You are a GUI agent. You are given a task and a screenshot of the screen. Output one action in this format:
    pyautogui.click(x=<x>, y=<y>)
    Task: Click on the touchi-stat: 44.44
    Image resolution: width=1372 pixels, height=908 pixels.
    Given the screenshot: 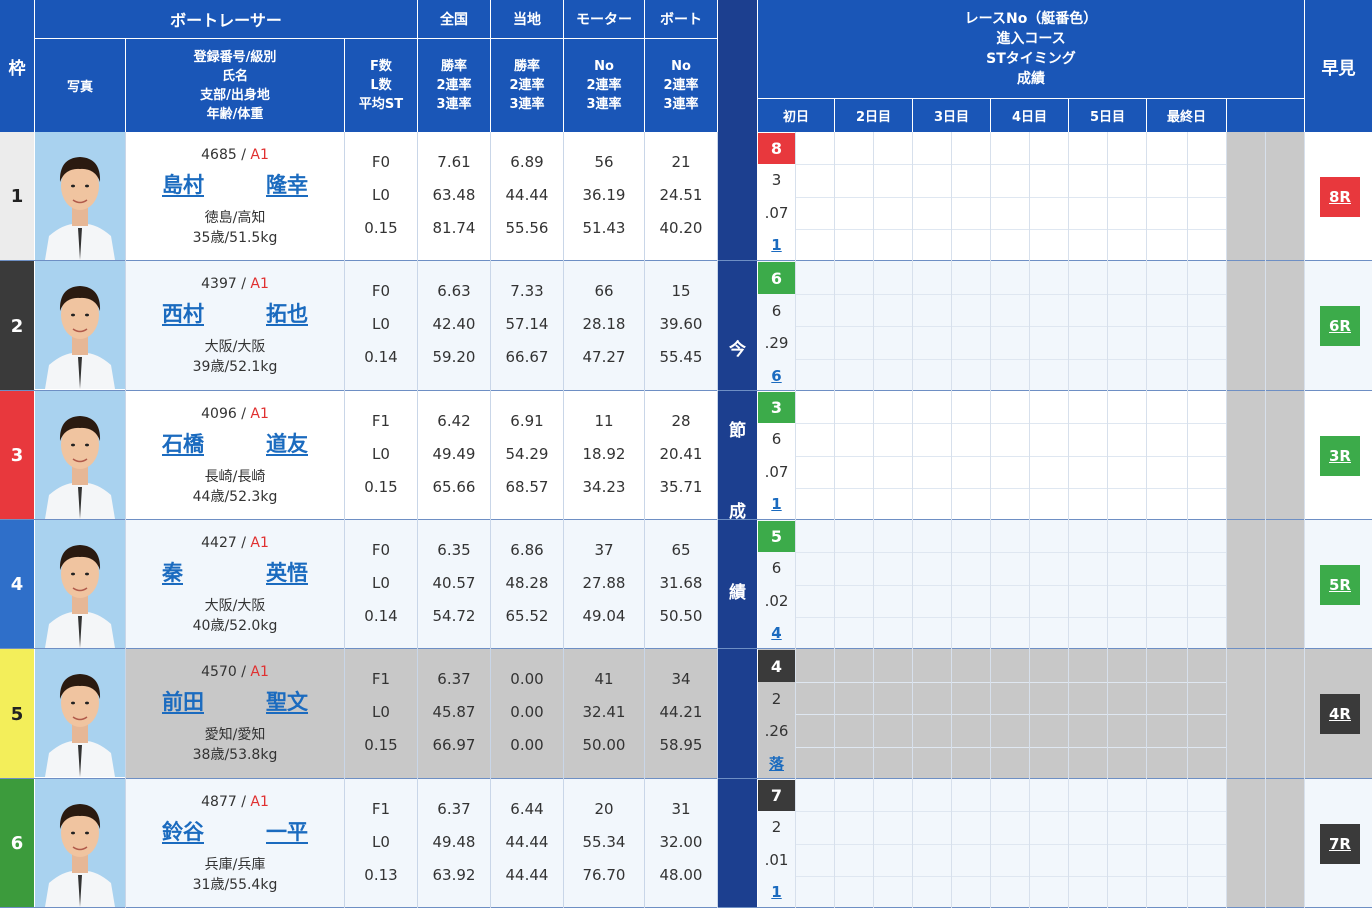 What is the action you would take?
    pyautogui.click(x=527, y=875)
    